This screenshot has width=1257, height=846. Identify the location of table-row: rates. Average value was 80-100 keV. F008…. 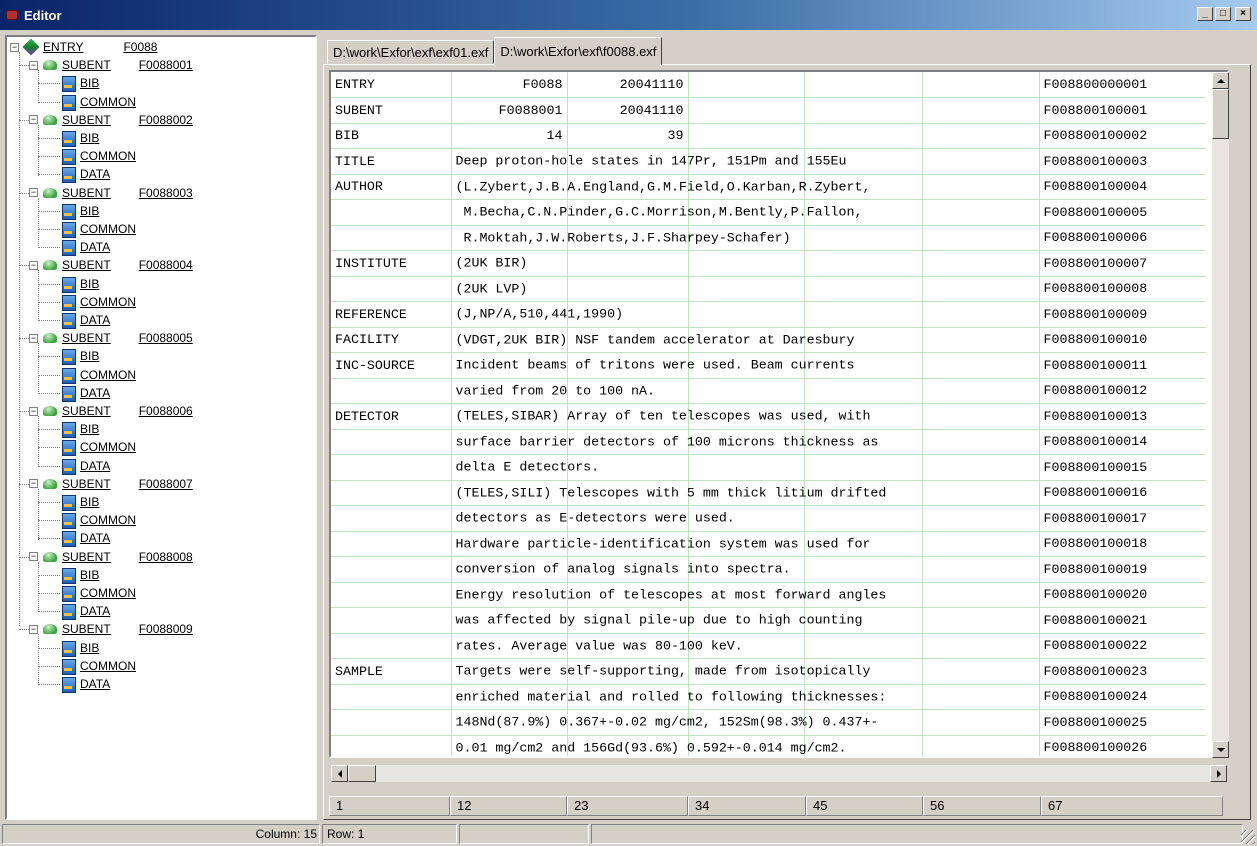
(768, 646).